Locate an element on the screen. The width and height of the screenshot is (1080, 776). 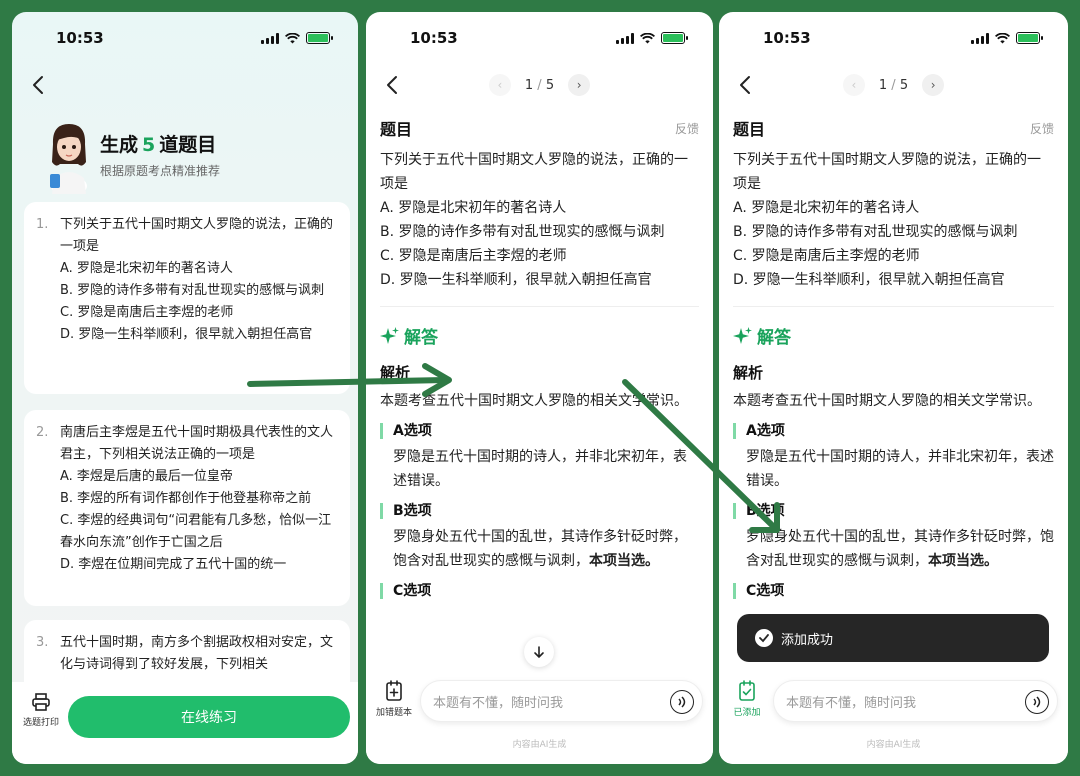
scroll-down-button is located at coordinates (539, 652).